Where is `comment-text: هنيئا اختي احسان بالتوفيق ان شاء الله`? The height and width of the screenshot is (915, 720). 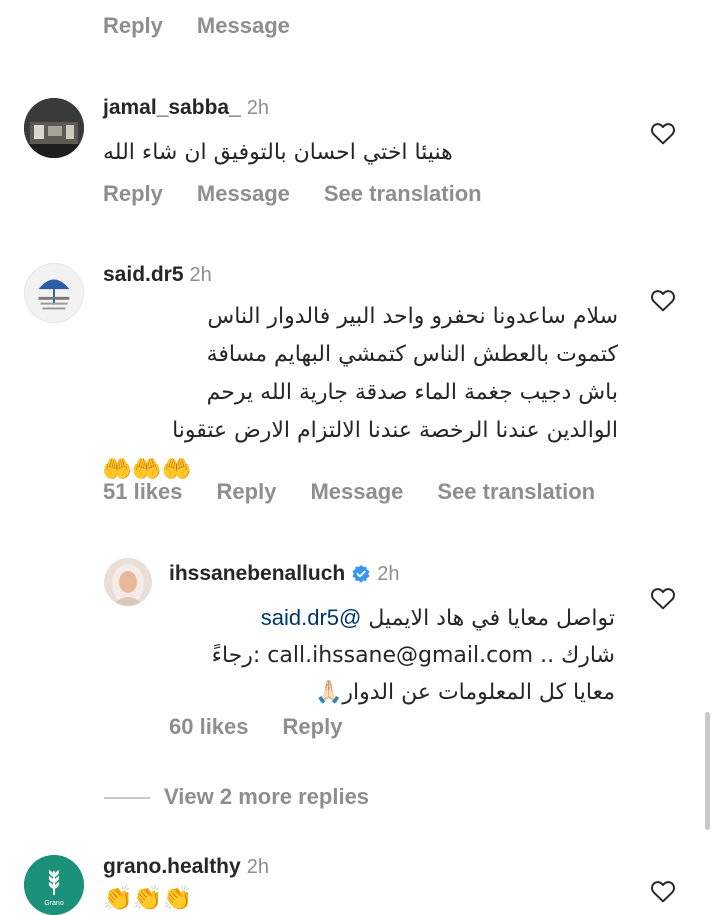 comment-text: هنيئا اختي احسان بالتوفيق ان شاء الله is located at coordinates (278, 152).